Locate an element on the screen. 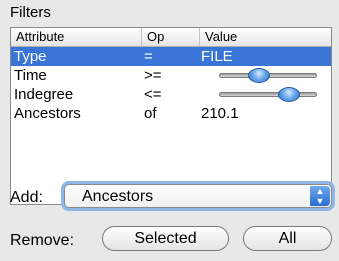  panel-title: Filters is located at coordinates (30, 12).